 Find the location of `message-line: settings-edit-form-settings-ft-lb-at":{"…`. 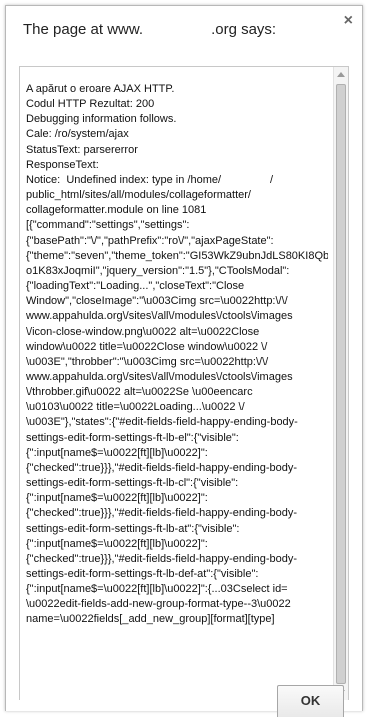

message-line: settings-edit-form-settings-ft-lb-at":{"… is located at coordinates (133, 528).